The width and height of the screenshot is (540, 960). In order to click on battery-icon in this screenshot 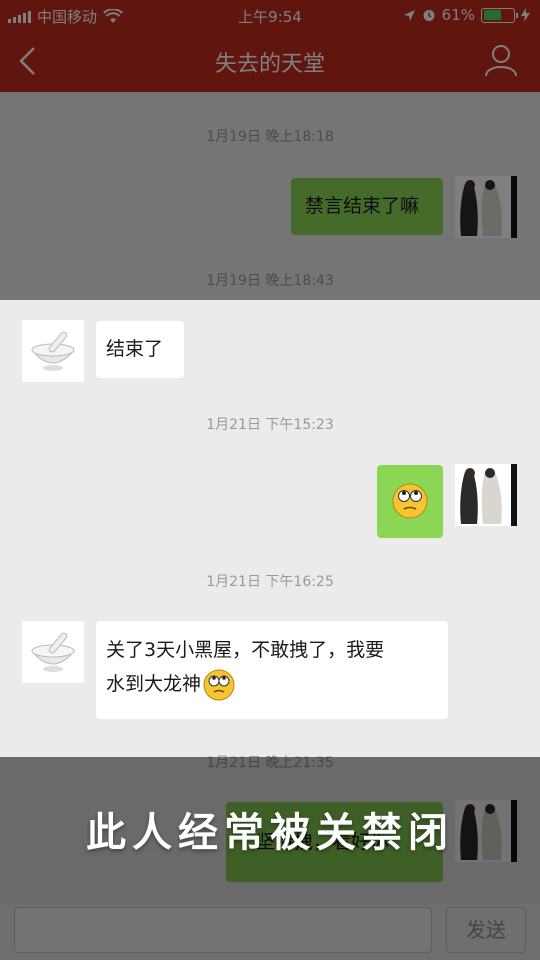, I will do `click(499, 15)`.